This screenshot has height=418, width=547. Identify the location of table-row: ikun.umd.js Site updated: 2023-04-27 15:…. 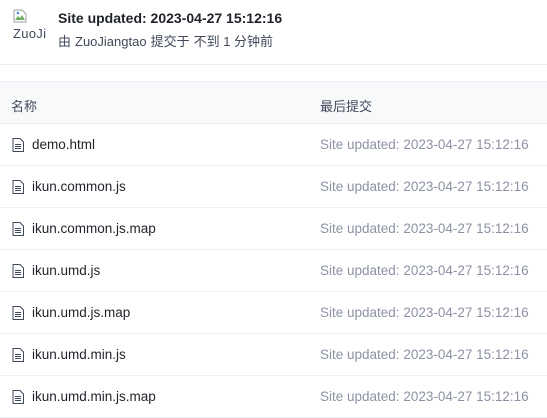
(273, 271).